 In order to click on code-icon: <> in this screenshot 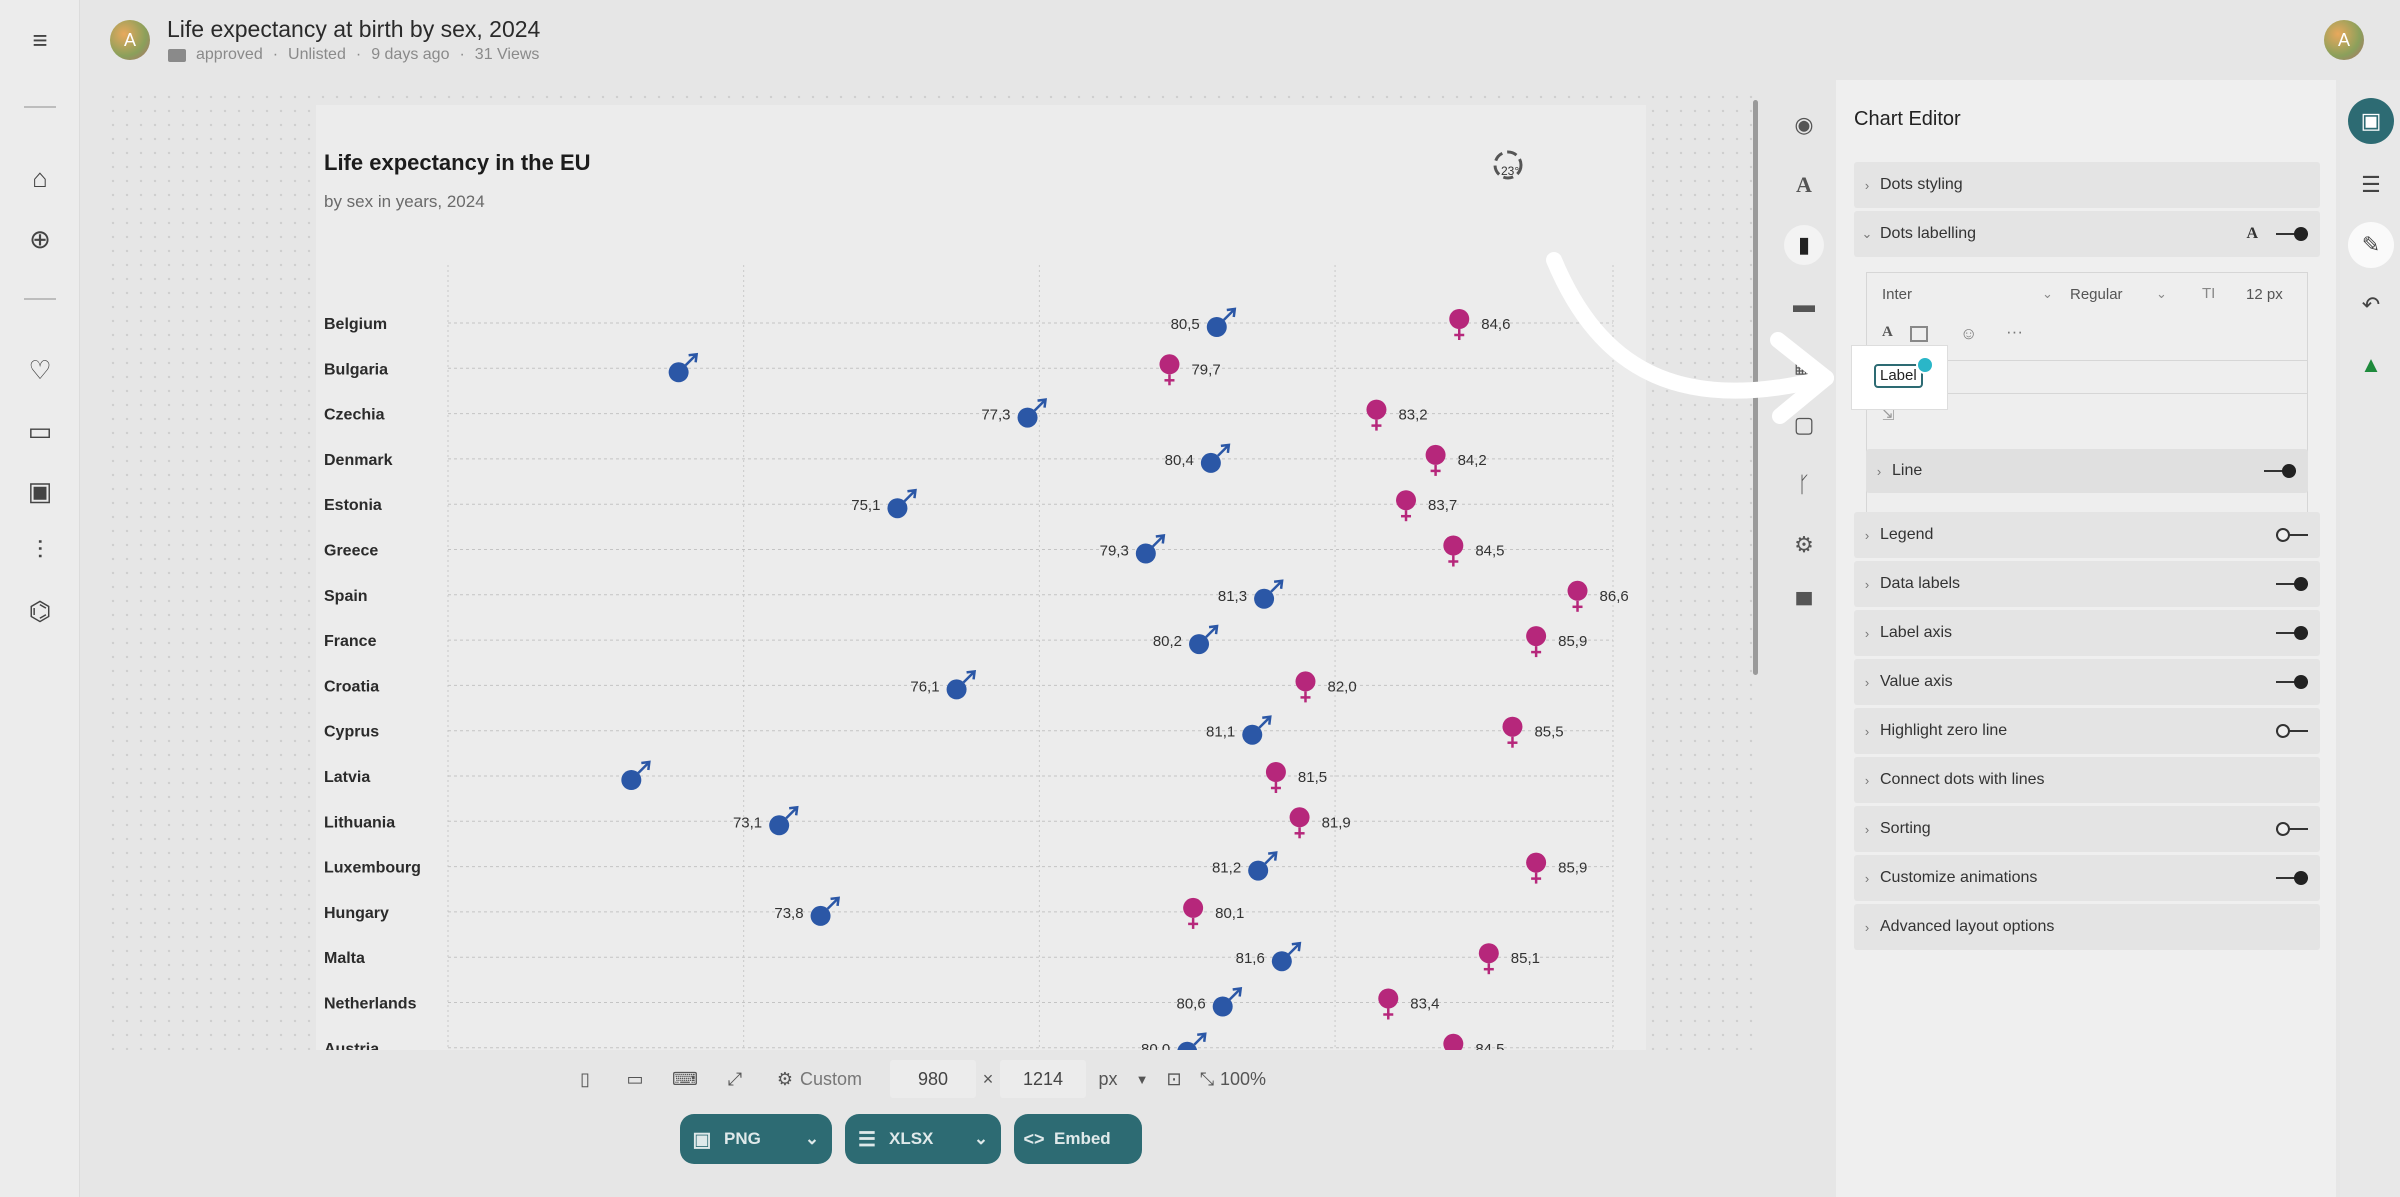, I will do `click(1034, 1138)`.